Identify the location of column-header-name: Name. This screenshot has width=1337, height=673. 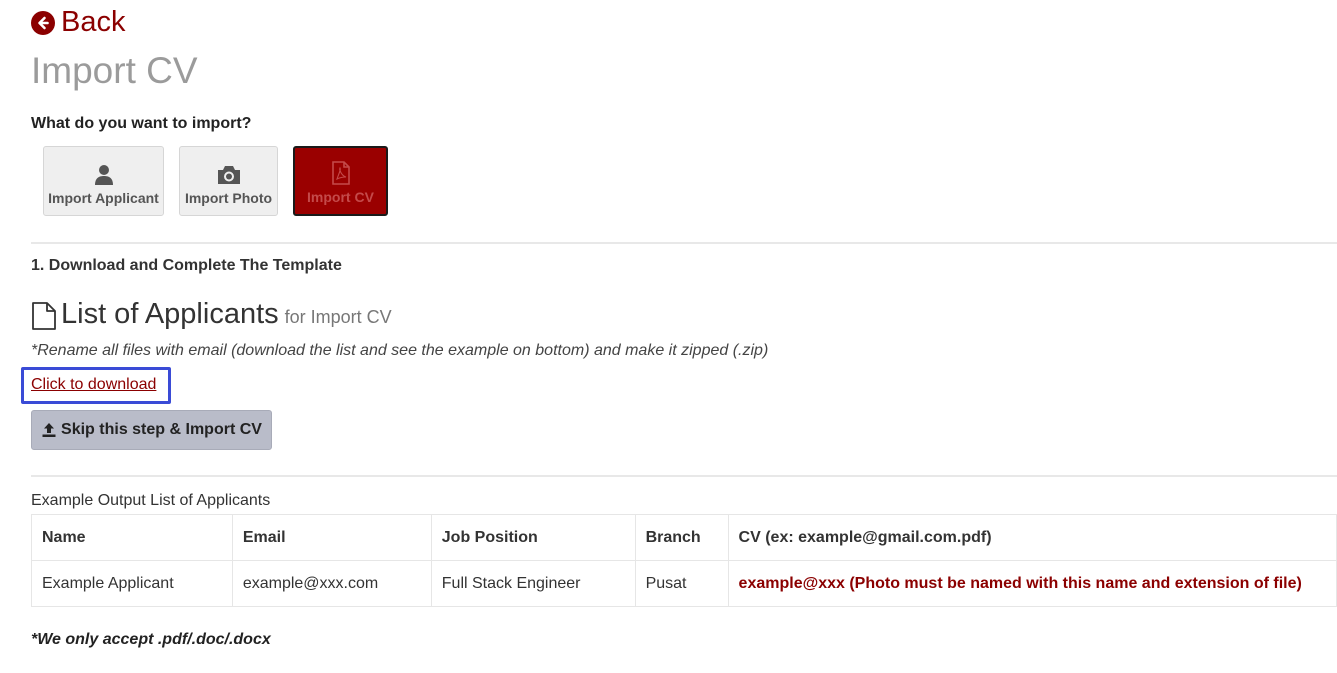
(132, 537).